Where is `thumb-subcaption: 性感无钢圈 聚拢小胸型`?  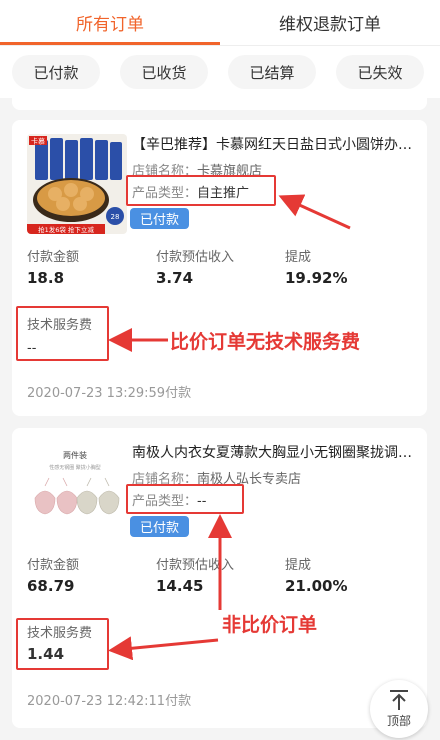 thumb-subcaption: 性感无钢圈 聚拢小胸型 is located at coordinates (75, 467).